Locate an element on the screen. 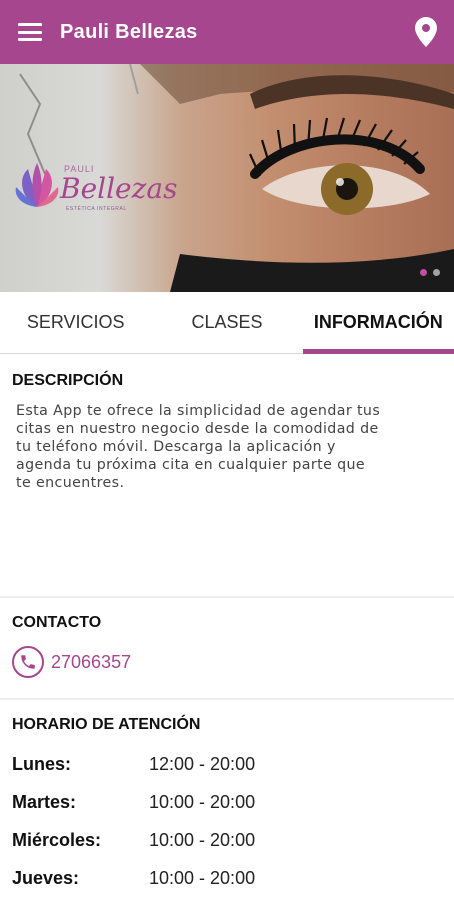 The width and height of the screenshot is (454, 900). tab-informacion: INFORMACIÓN is located at coordinates (378, 323).